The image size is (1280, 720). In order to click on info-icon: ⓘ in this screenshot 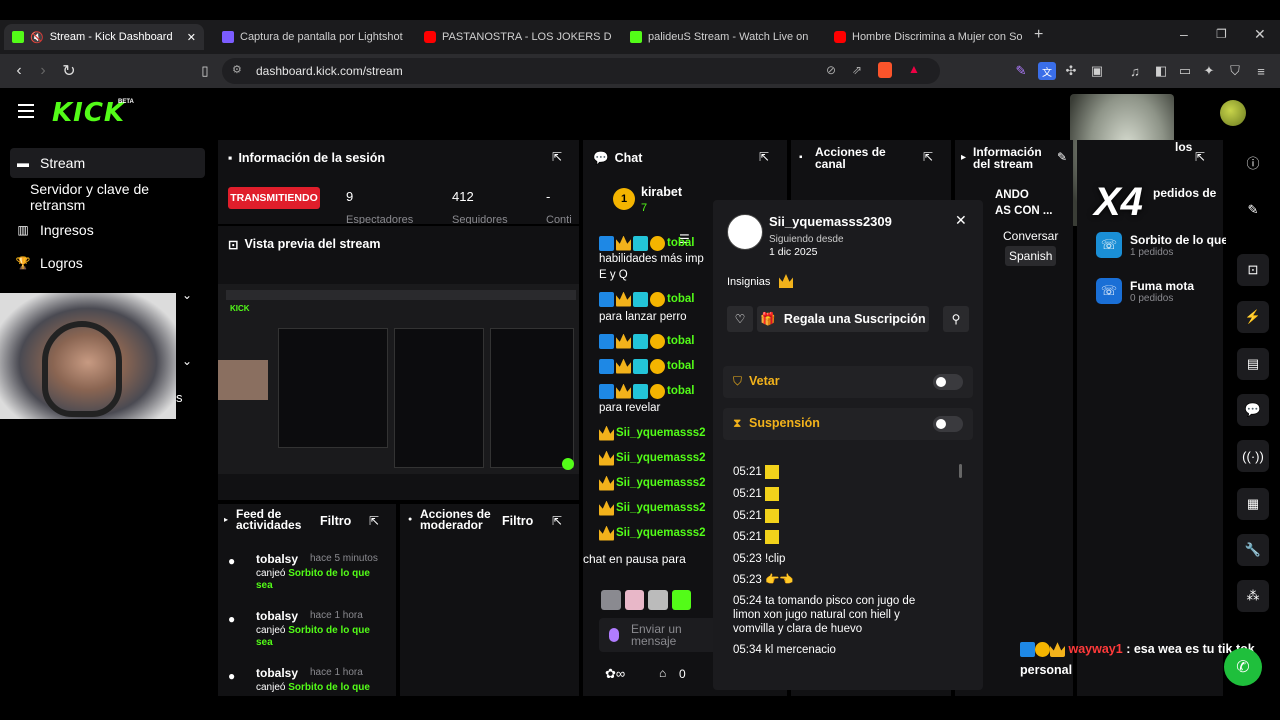, I will do `click(1253, 162)`.